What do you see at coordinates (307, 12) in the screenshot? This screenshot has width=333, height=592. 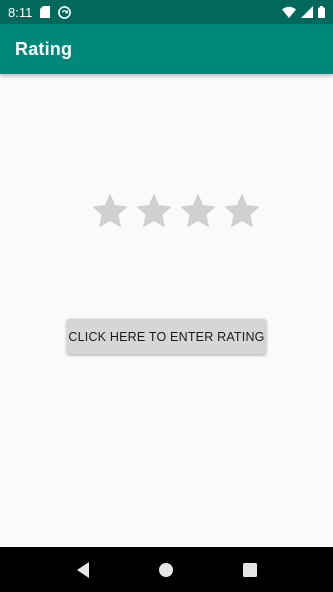 I see `signal-icon` at bounding box center [307, 12].